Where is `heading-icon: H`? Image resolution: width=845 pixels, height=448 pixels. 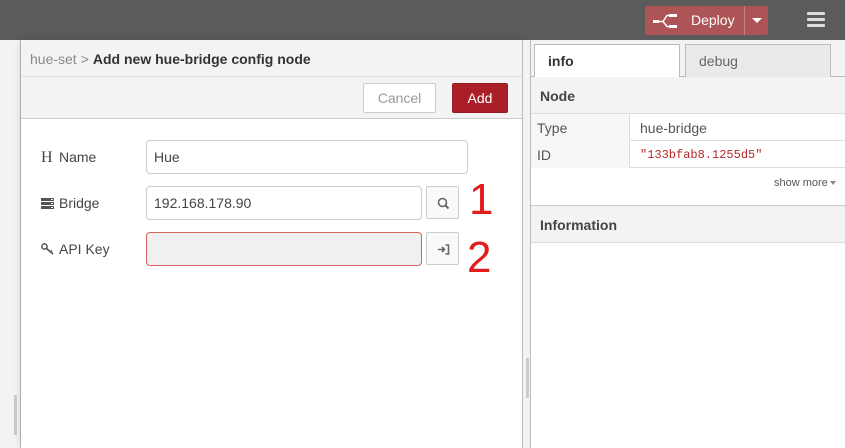
heading-icon: H is located at coordinates (47, 157).